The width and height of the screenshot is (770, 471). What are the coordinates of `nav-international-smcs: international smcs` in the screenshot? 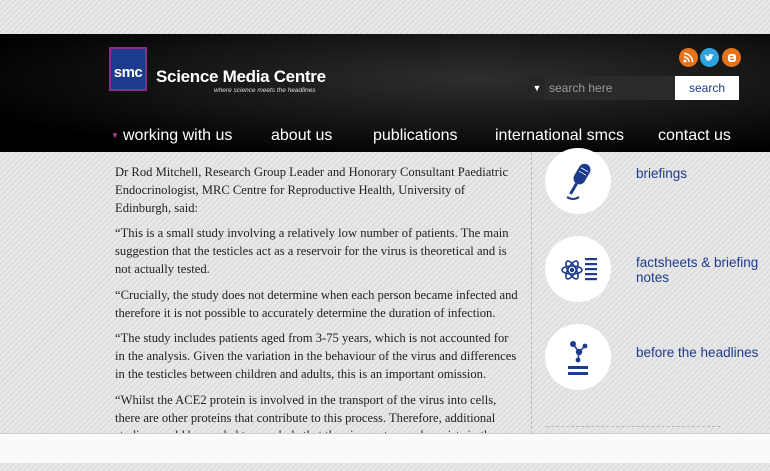 It's located at (559, 136).